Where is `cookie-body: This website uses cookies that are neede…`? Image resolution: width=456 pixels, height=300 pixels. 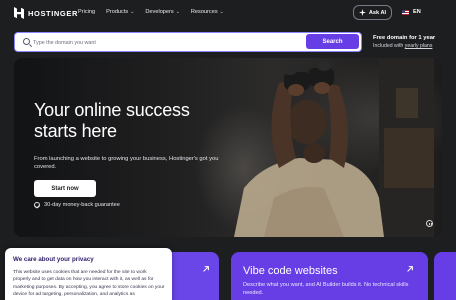 cookie-body: This website uses cookies that are neede… is located at coordinates (89, 283).